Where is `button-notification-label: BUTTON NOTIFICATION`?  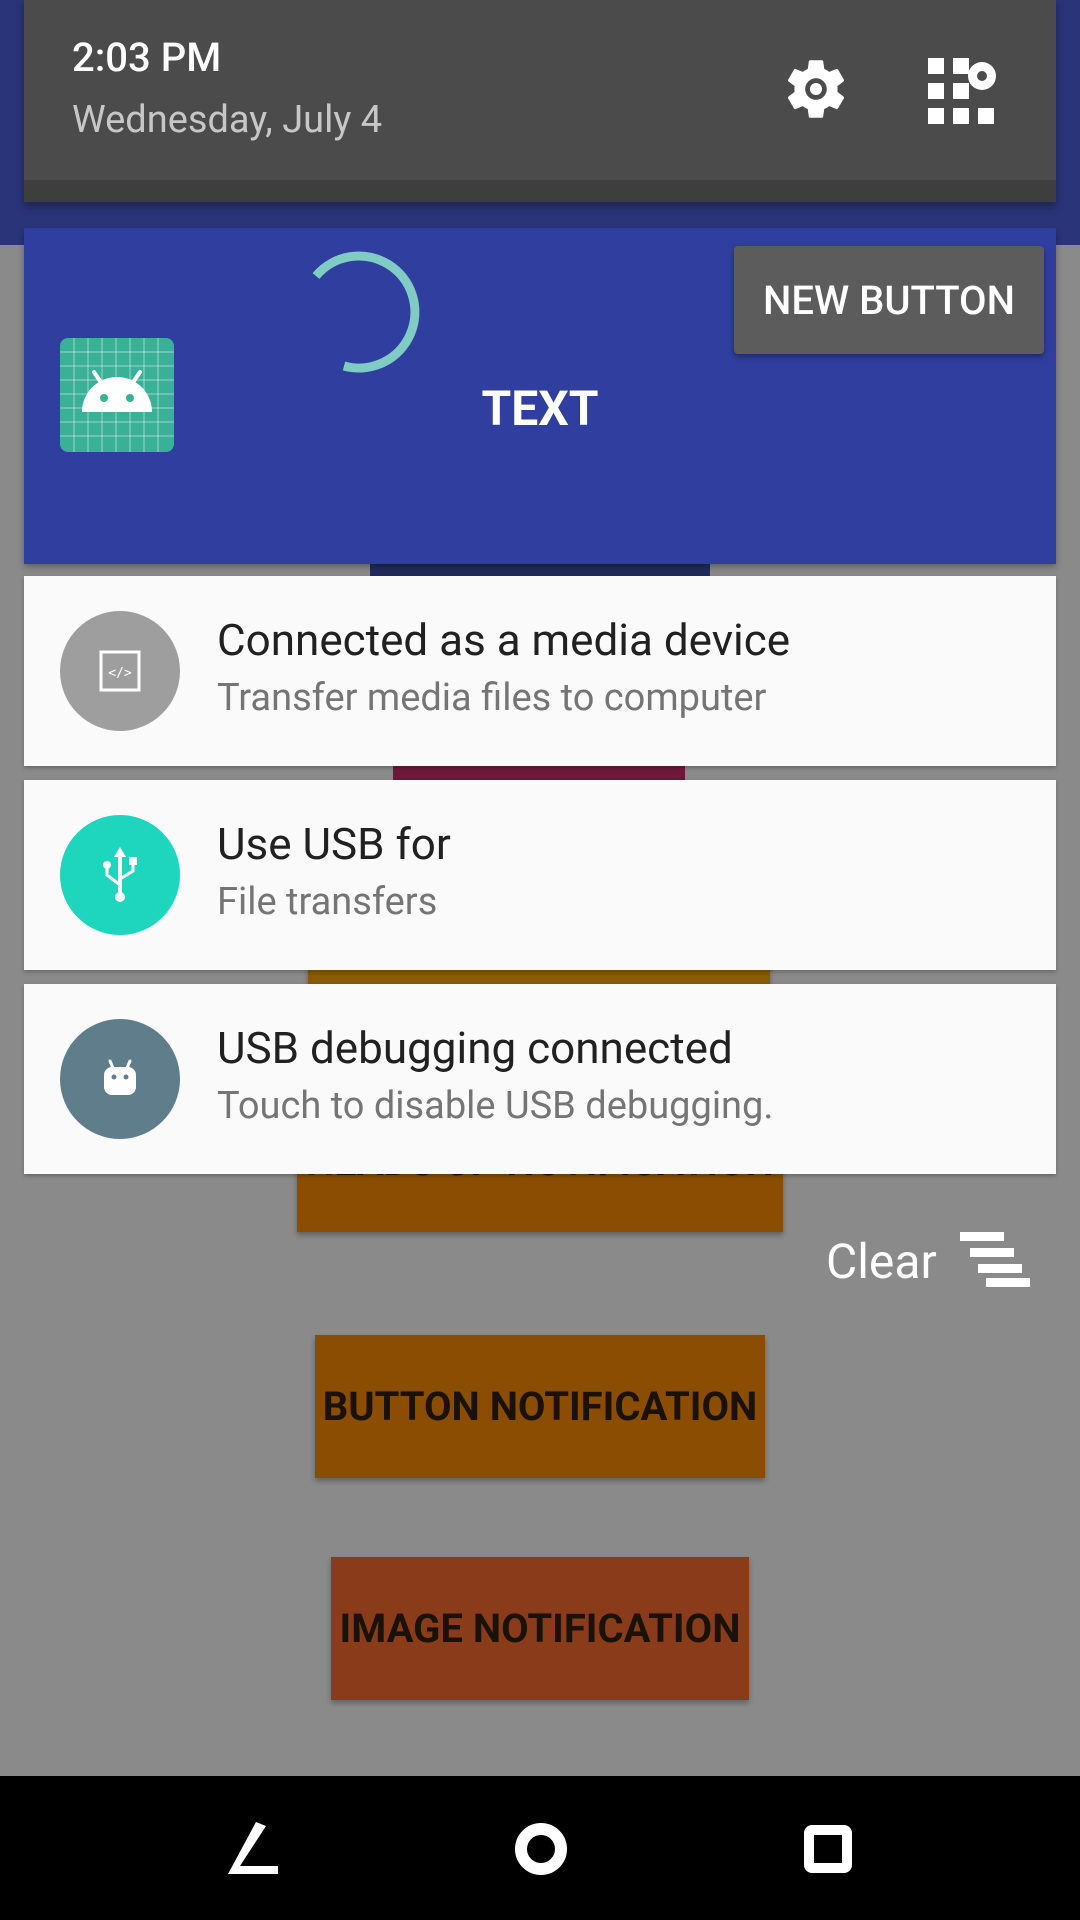
button-notification-label: BUTTON NOTIFICATION is located at coordinates (540, 1406).